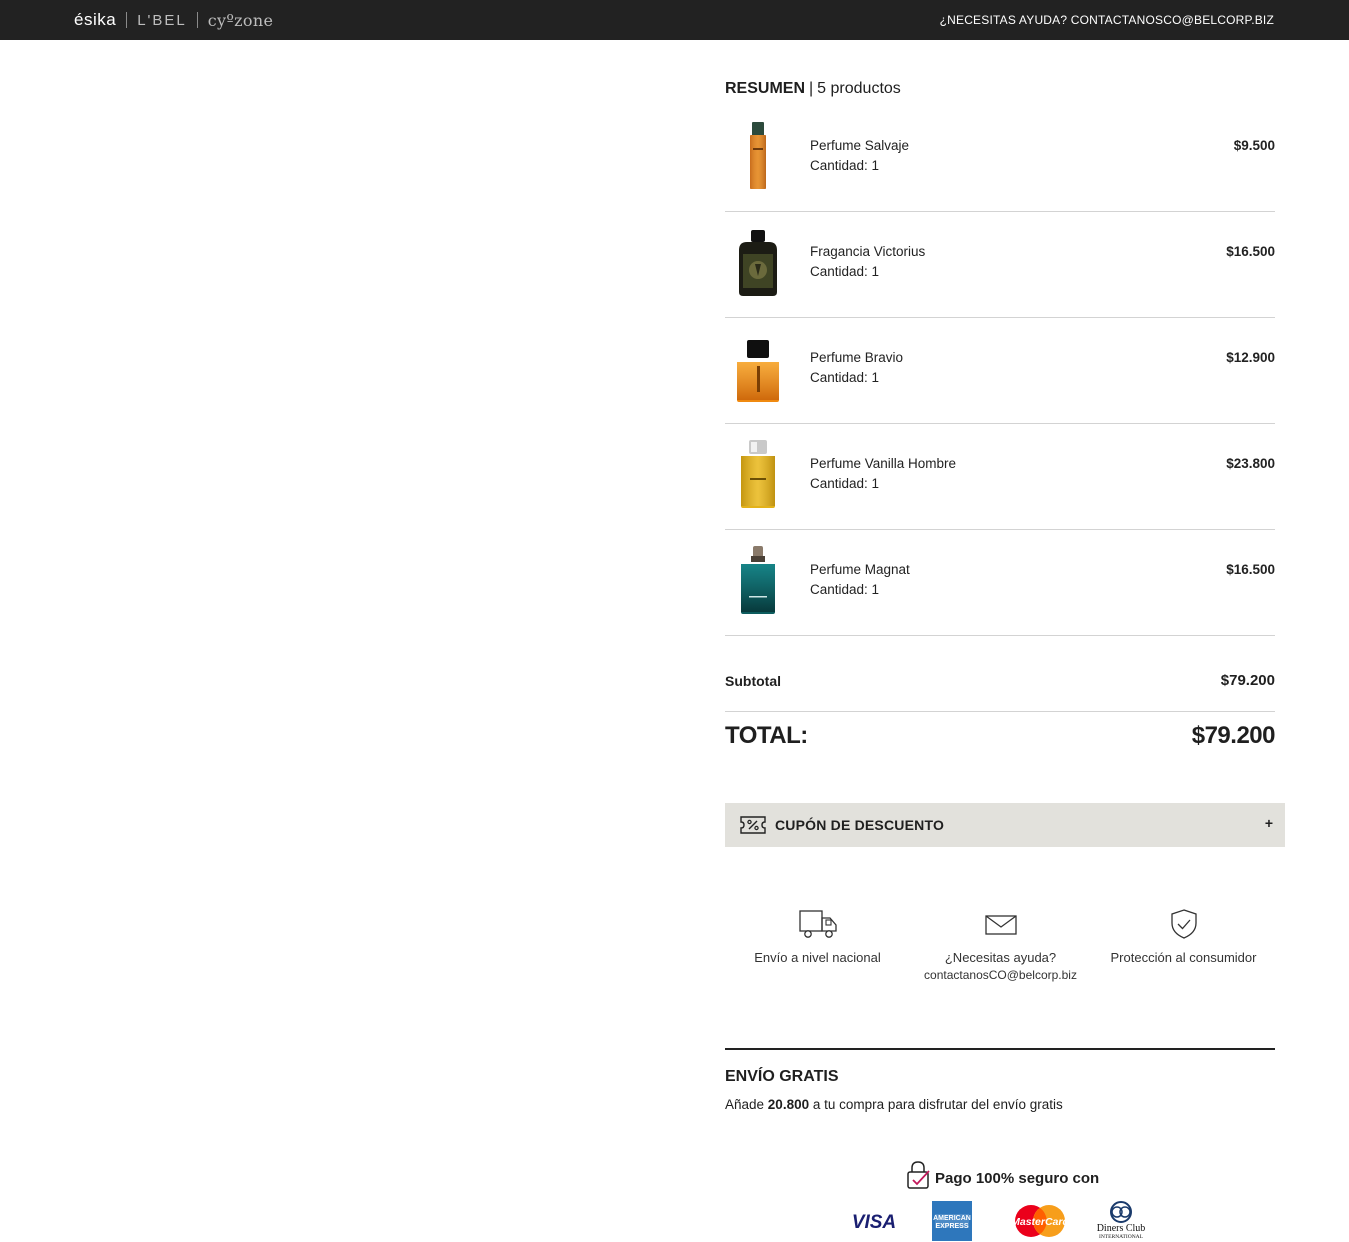 Image resolution: width=1349 pixels, height=1242 pixels. What do you see at coordinates (1000, 265) in the screenshot?
I see `list-item: Fragancia Victorius Cantidad: 1 $16.500` at bounding box center [1000, 265].